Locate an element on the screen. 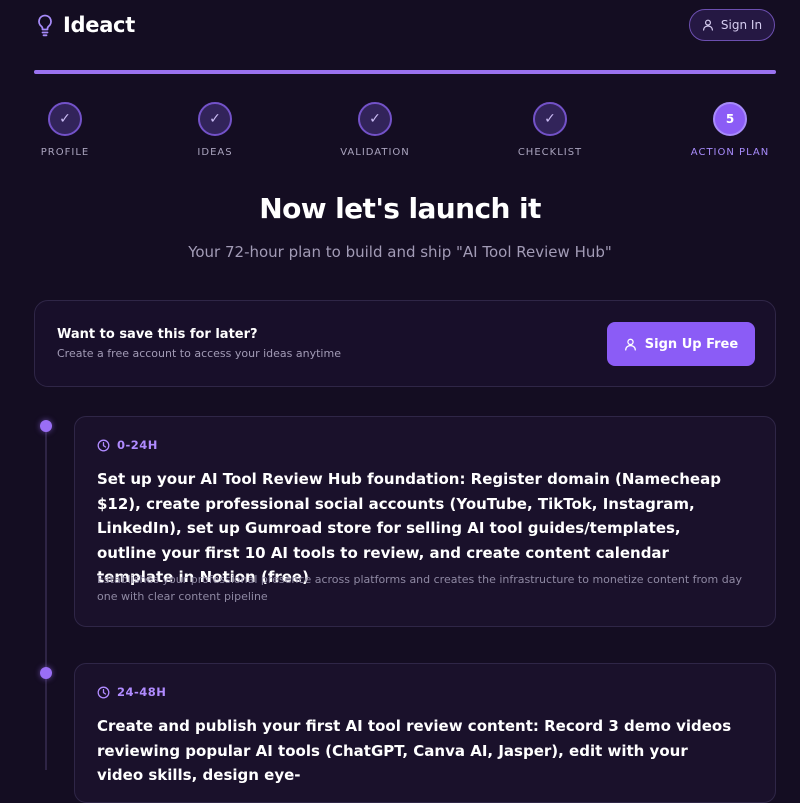  timeline-line is located at coordinates (46, 598).